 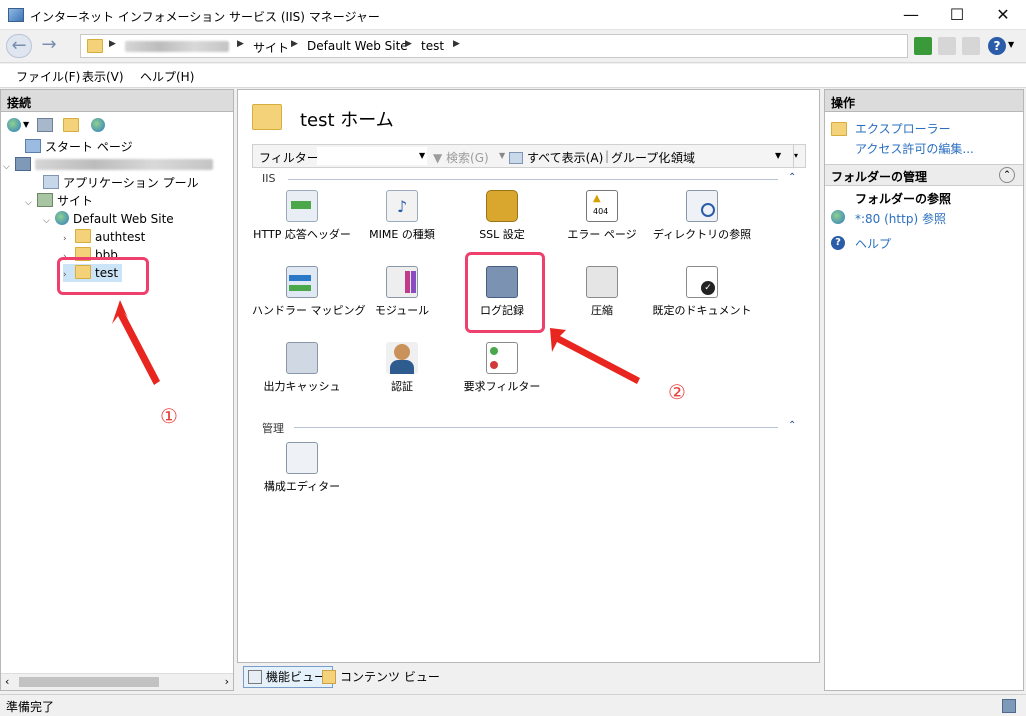 I want to click on feature-handler-mappings: ハンドラー マッピング, so click(x=309, y=301).